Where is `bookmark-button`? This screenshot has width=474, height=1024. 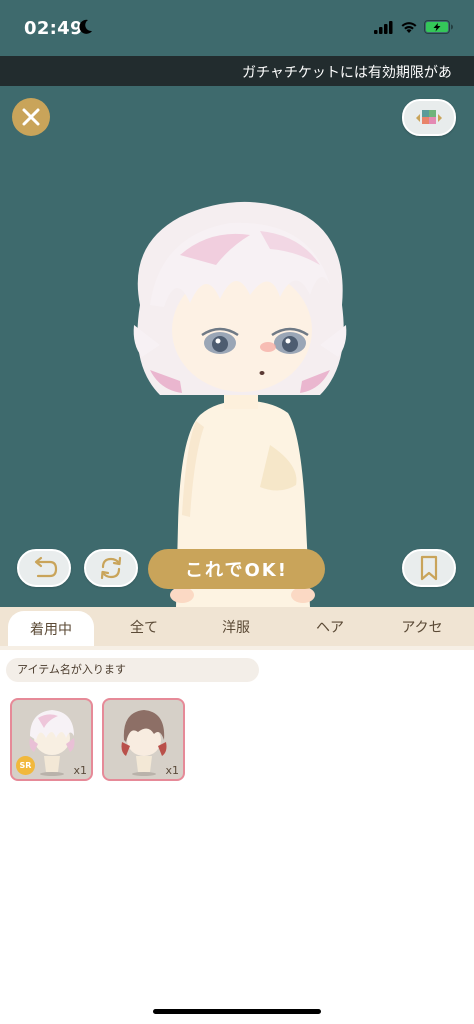 bookmark-button is located at coordinates (429, 568).